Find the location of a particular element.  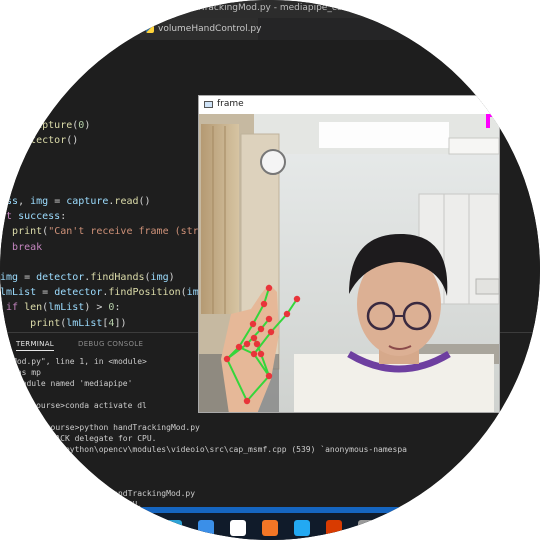

vscode-icon is located at coordinates (302, 528).